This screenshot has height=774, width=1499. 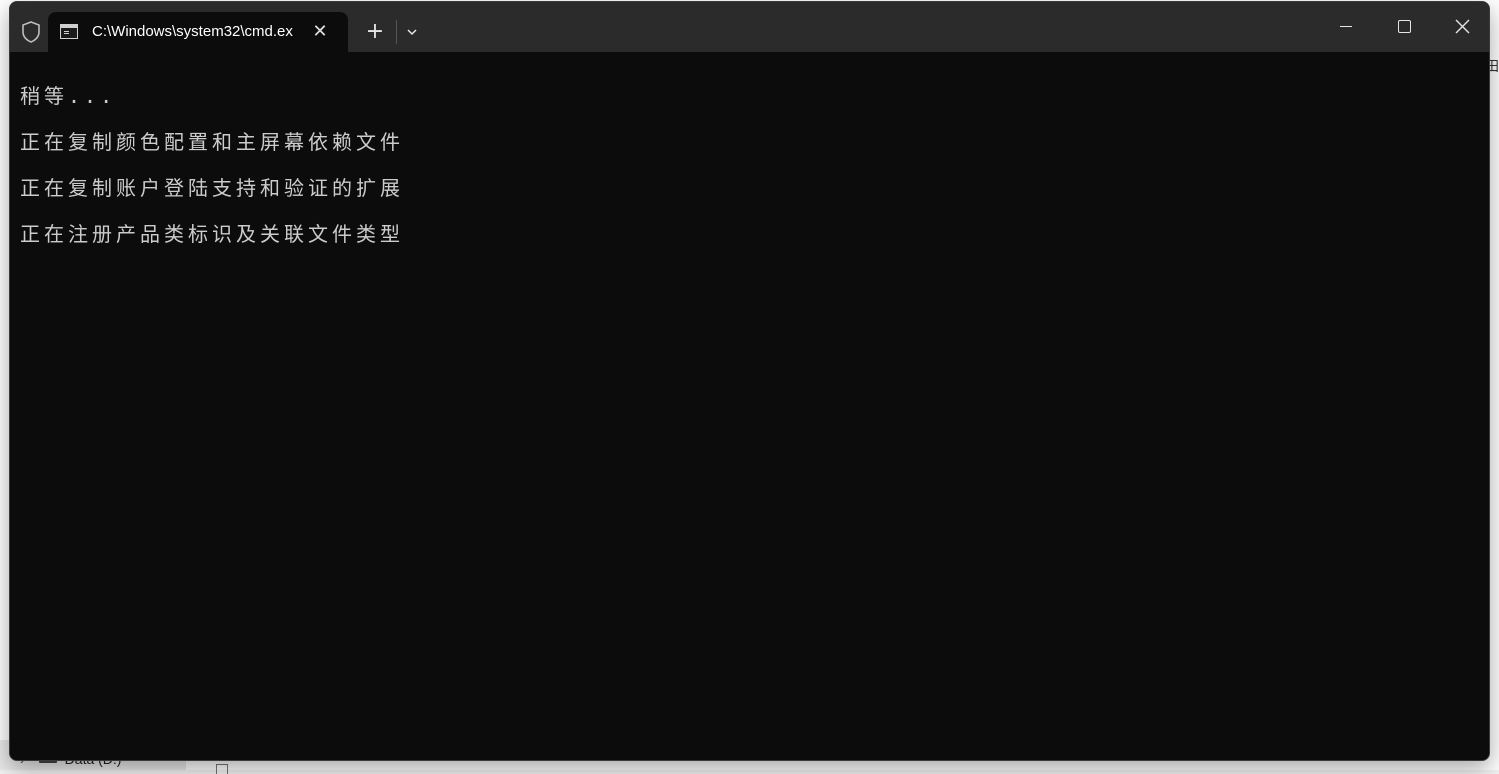 I want to click on console-line: 正在复制账户登陆支持和验证的扩展, so click(x=212, y=188).